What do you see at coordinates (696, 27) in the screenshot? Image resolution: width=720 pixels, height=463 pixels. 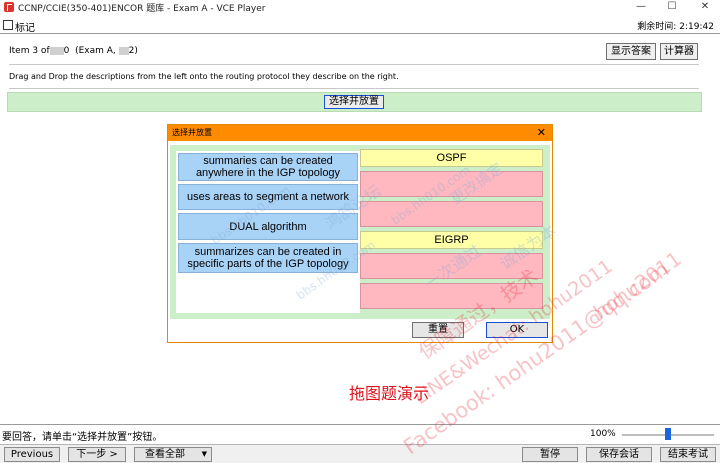 I see `time-remaining-value: 2:19:42` at bounding box center [696, 27].